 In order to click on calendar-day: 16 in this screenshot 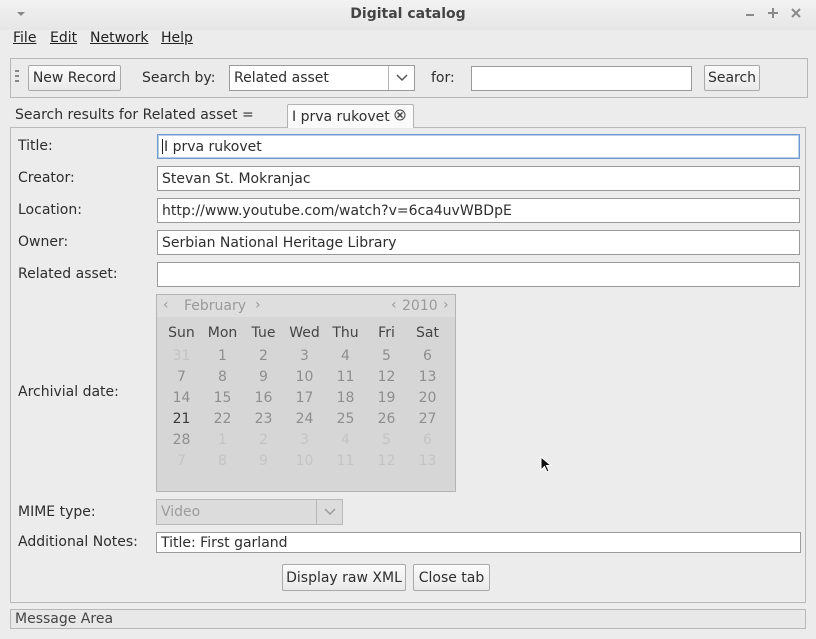, I will do `click(263, 398)`.